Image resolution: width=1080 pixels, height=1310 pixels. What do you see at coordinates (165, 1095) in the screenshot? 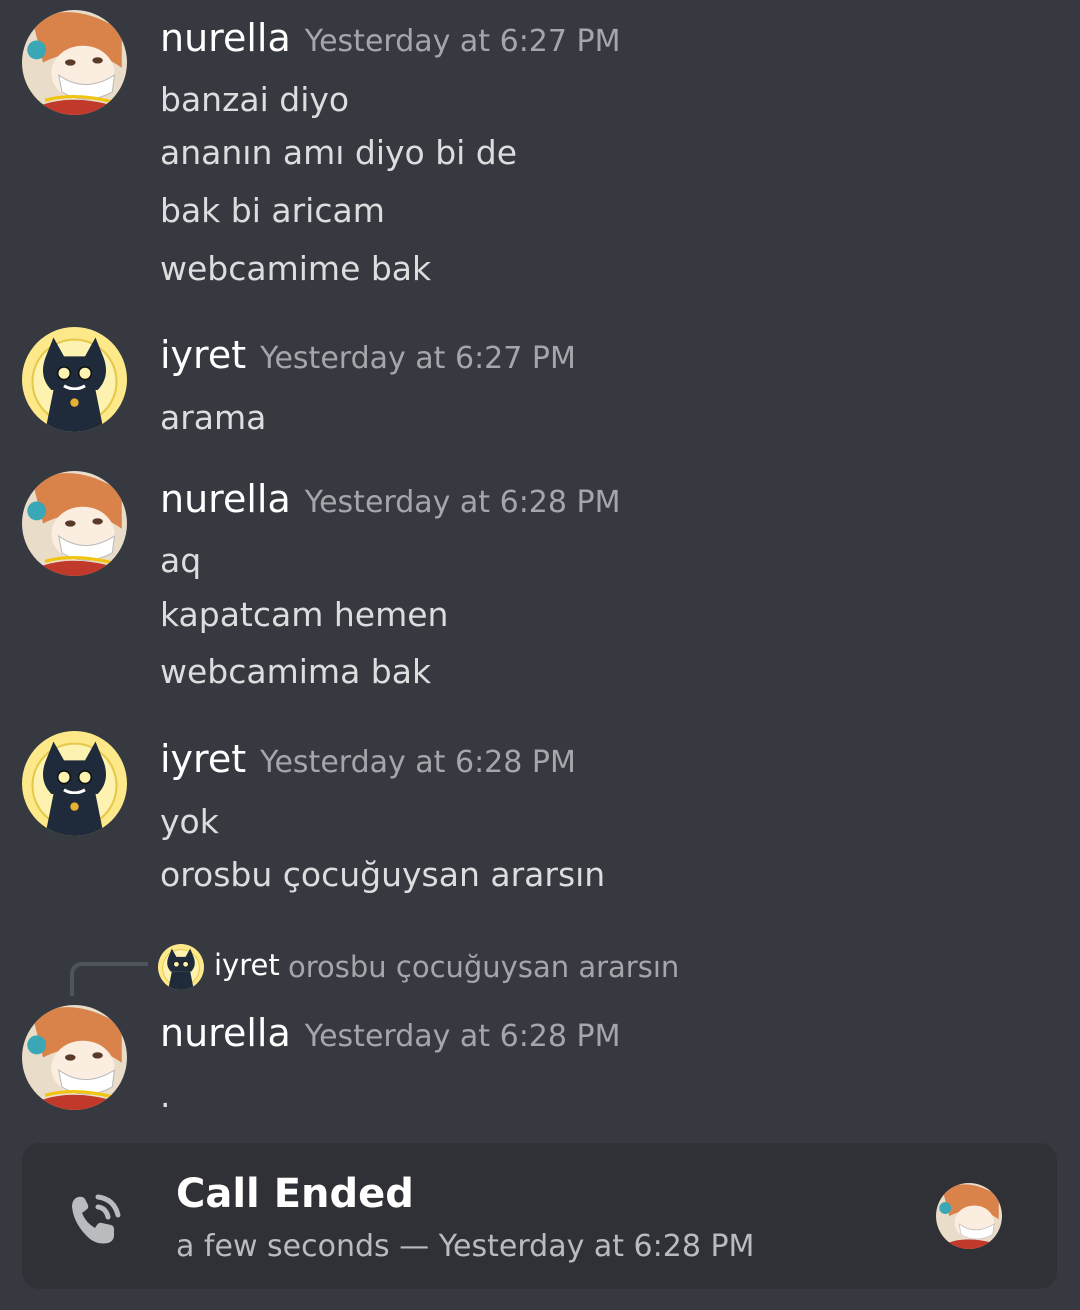
I see `message-text: .` at bounding box center [165, 1095].